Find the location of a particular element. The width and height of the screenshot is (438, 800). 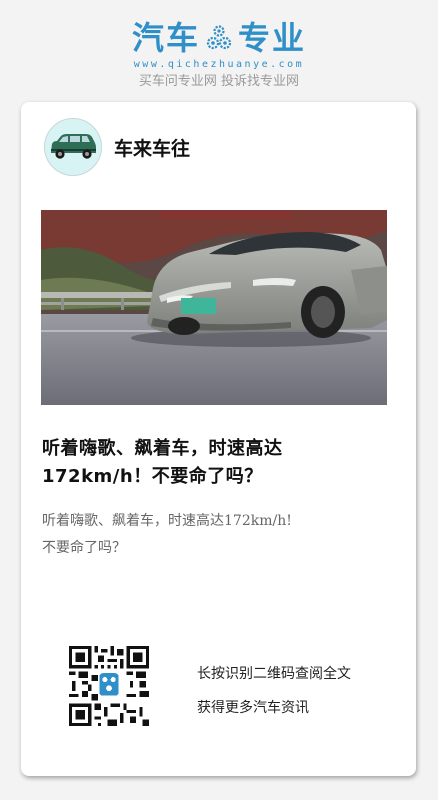

green-suv-icon is located at coordinates (73, 146).